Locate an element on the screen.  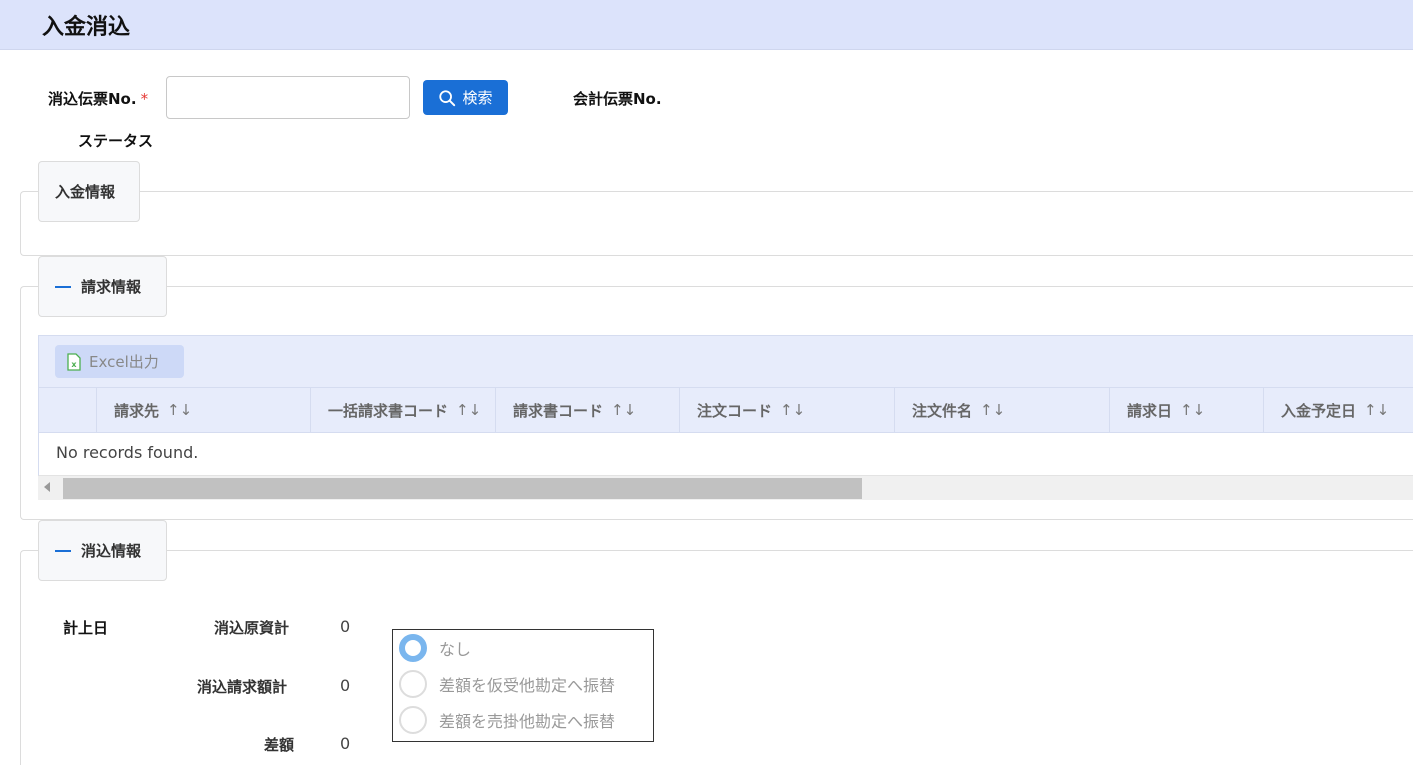
option-transfer-suspense: 差額を仮受他勘定へ振替 is located at coordinates (507, 684).